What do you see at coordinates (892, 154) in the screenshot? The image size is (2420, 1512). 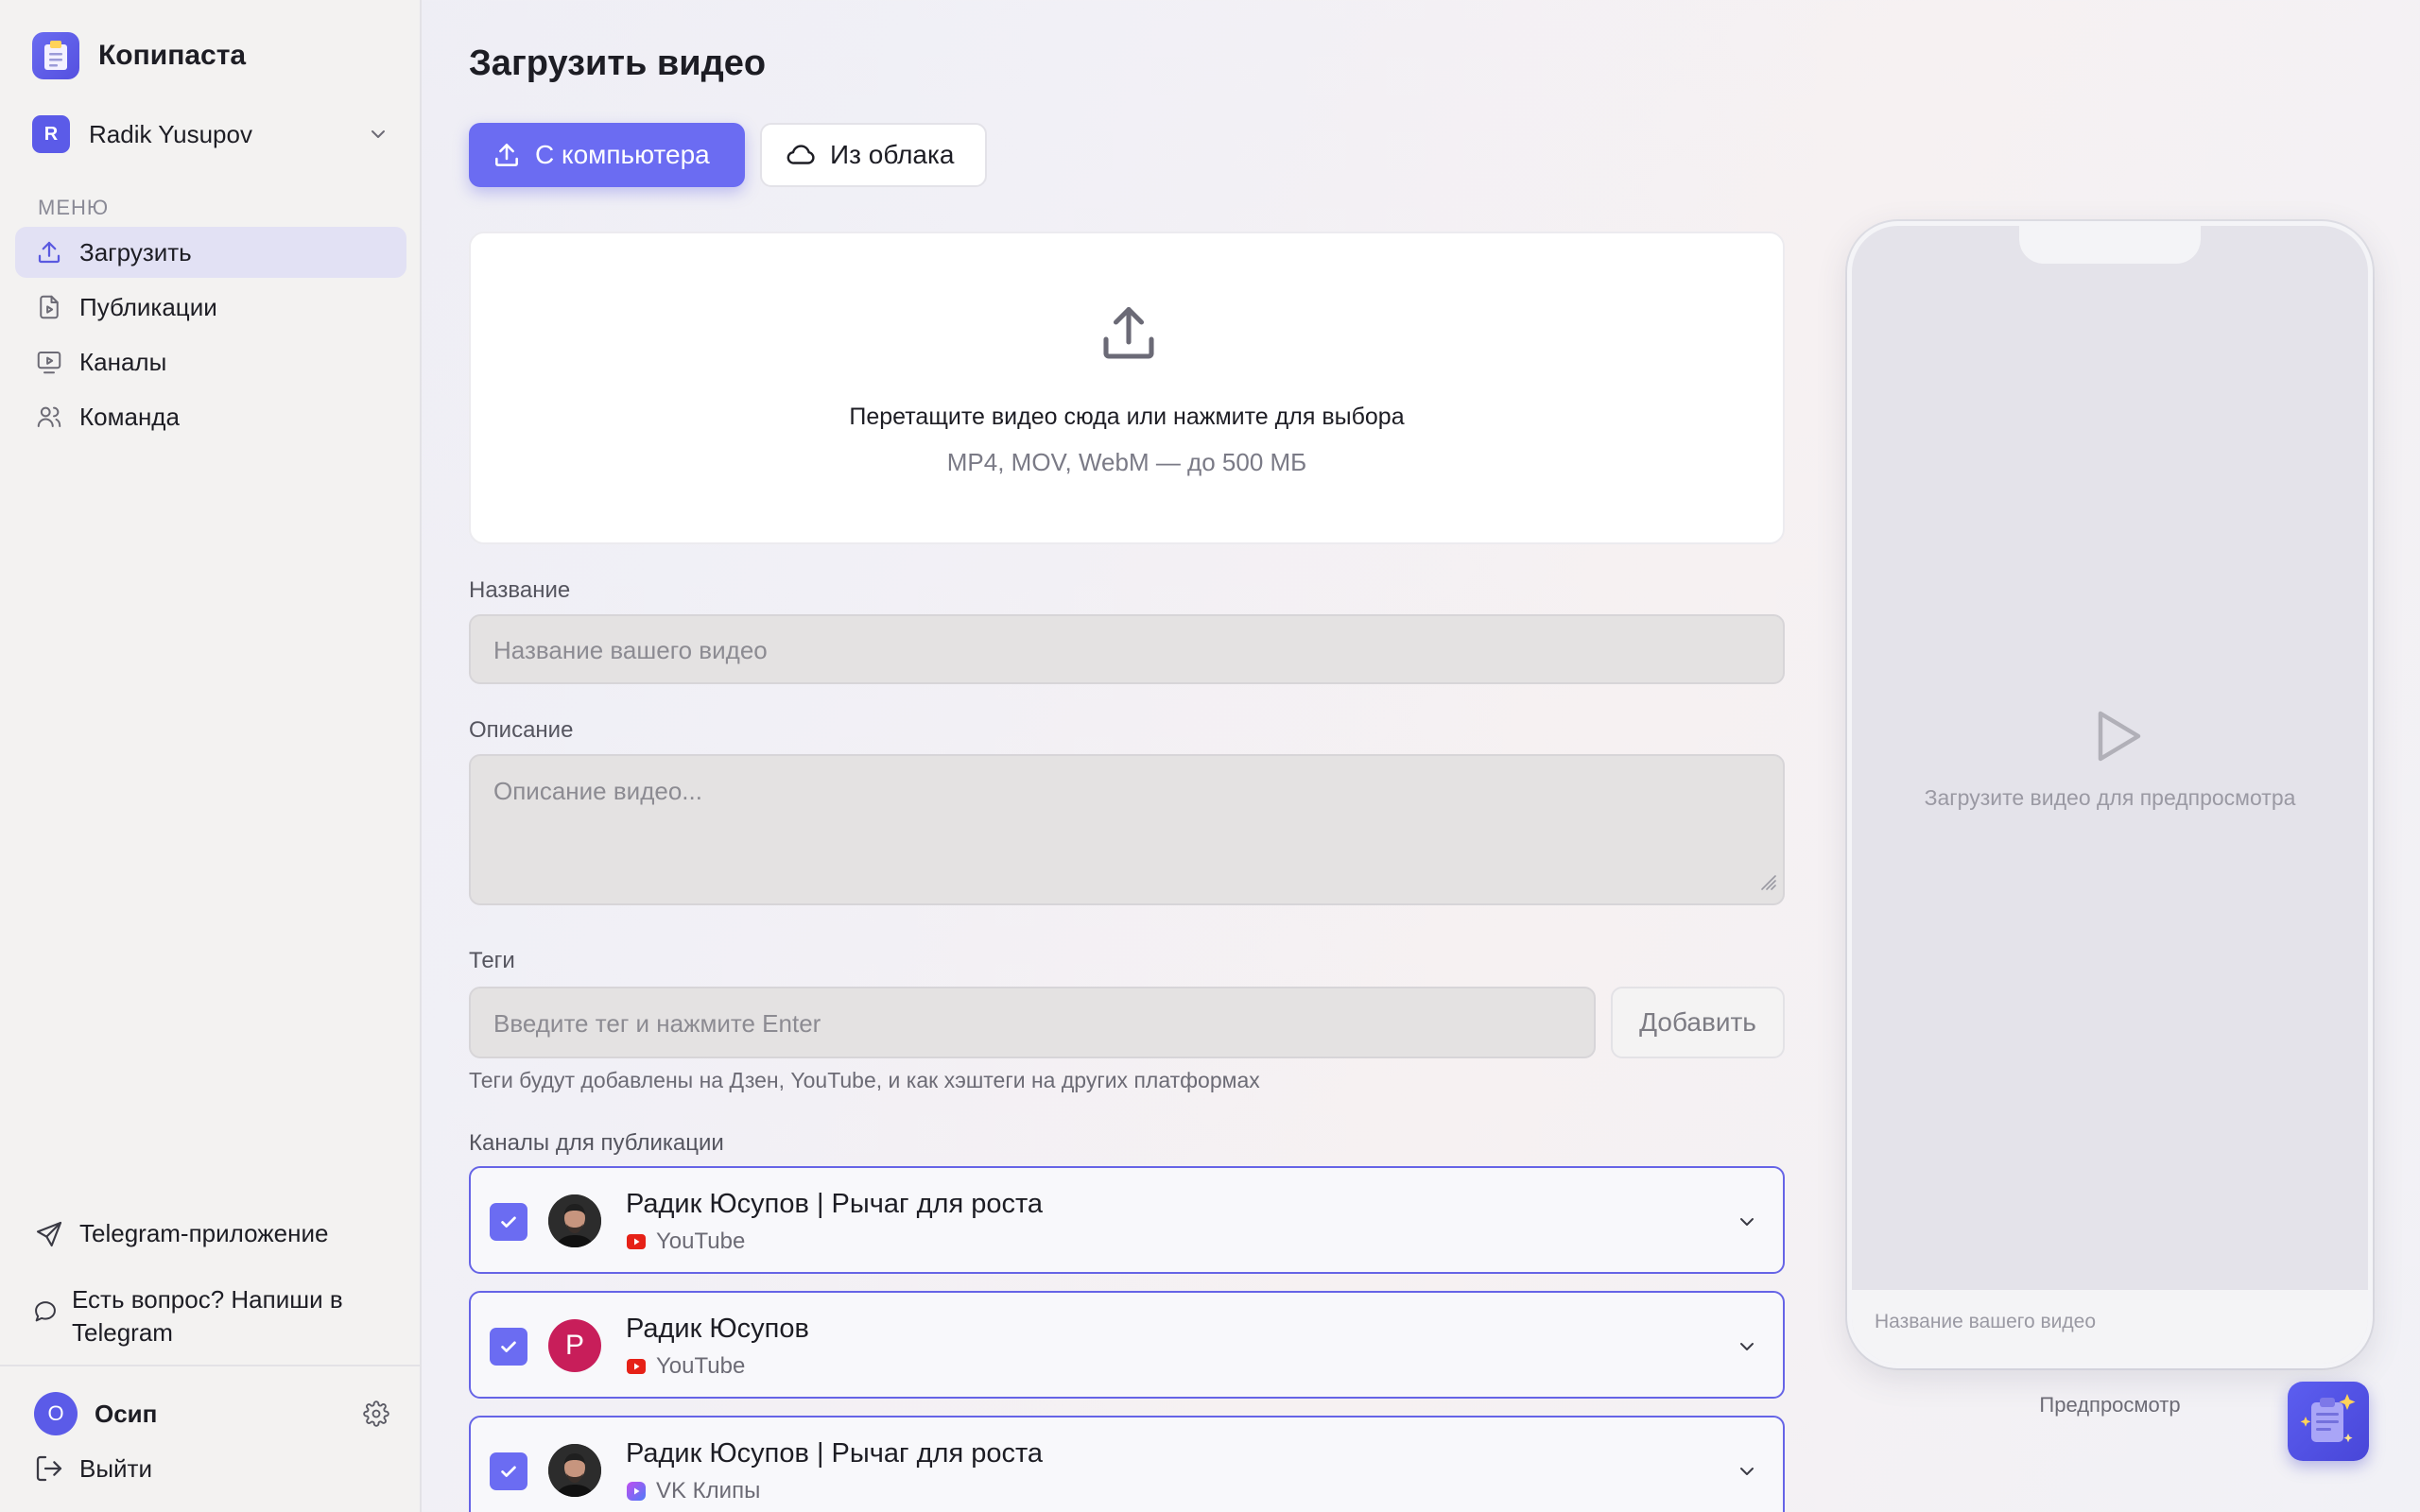 I see `tab-label: Из облака` at bounding box center [892, 154].